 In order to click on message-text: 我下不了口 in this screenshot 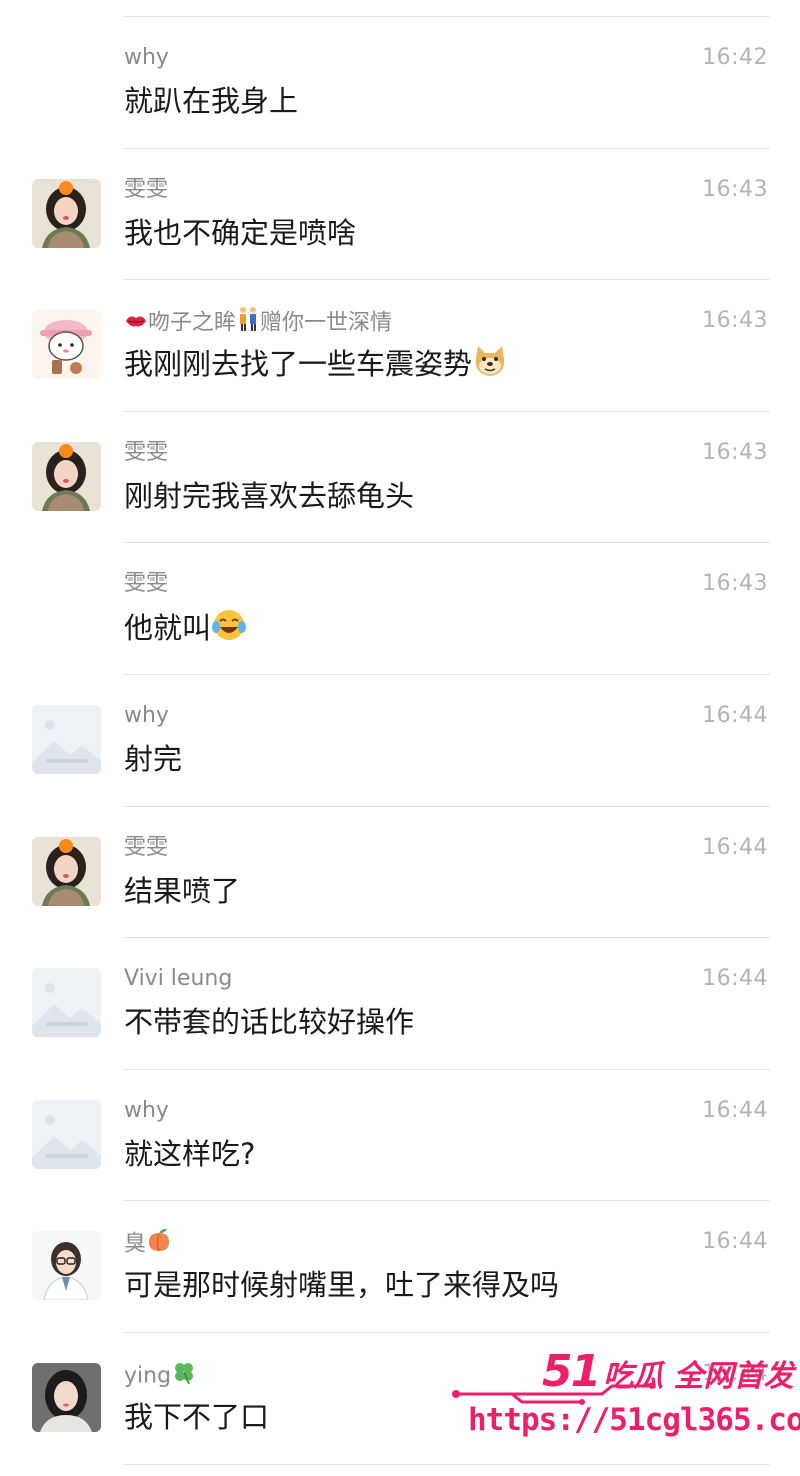, I will do `click(197, 1416)`.